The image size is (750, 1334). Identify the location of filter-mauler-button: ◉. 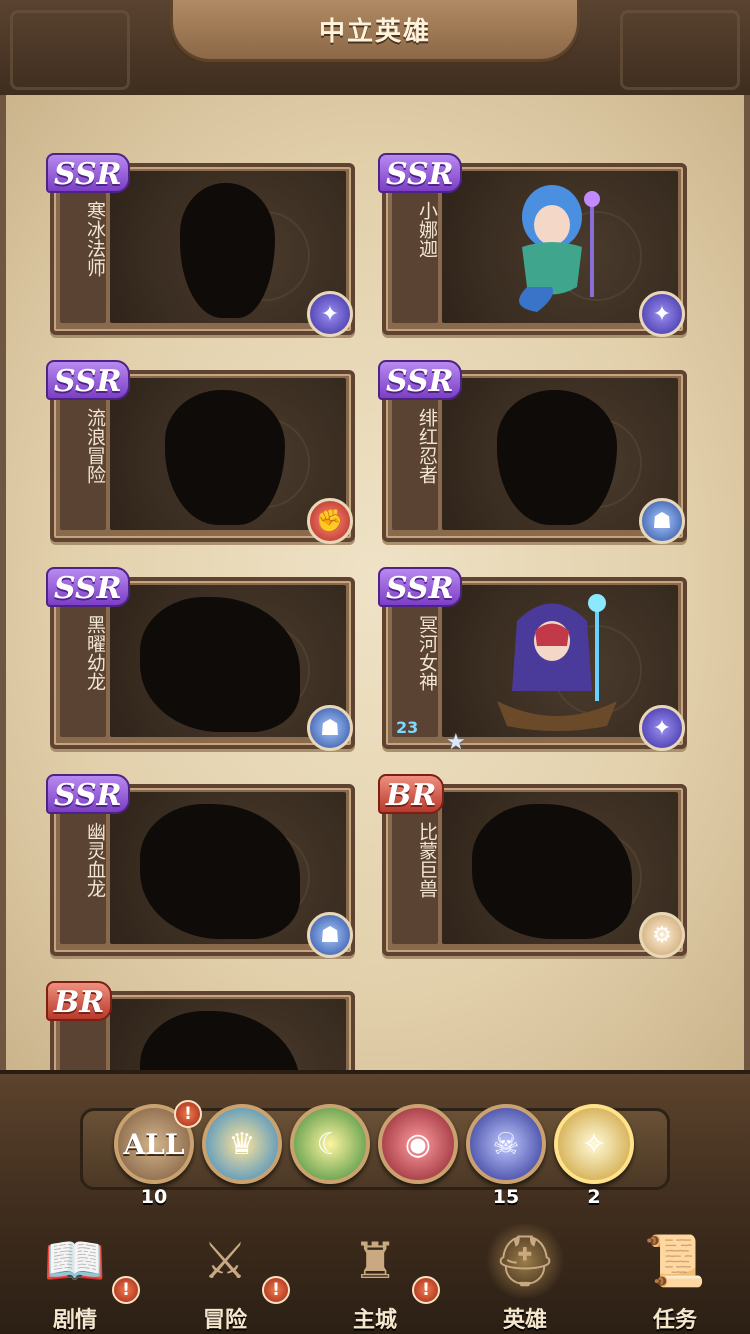
(418, 1144).